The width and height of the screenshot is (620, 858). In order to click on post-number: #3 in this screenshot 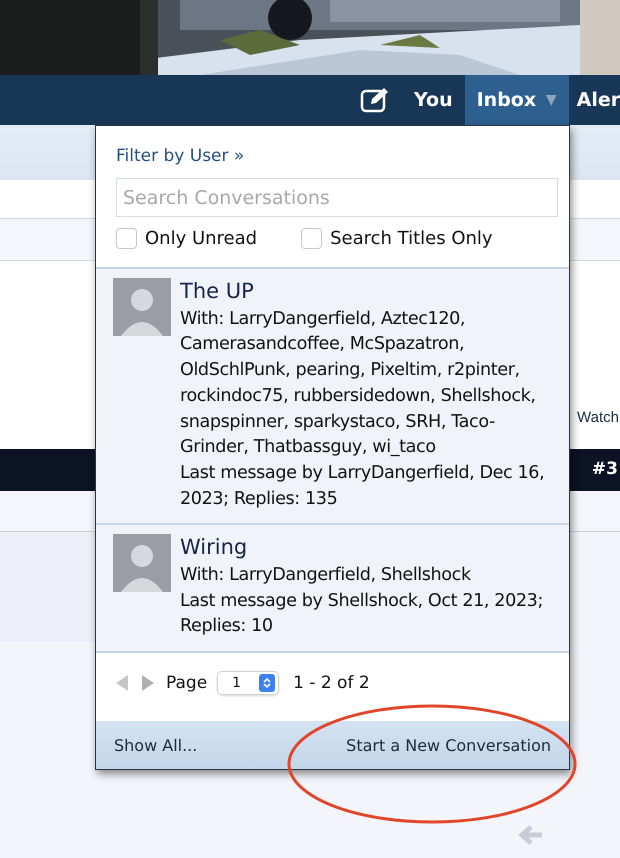, I will do `click(605, 469)`.